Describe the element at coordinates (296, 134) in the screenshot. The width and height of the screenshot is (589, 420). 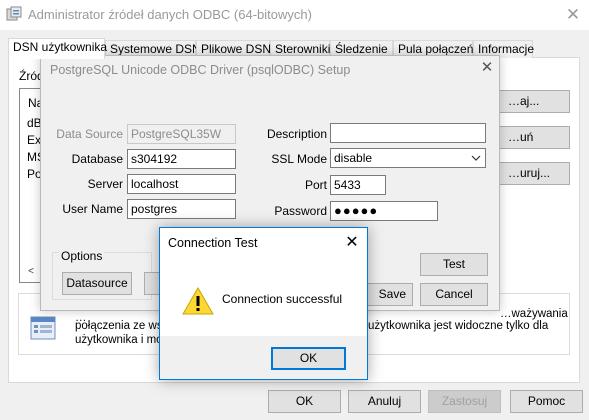
I see `description-label: Description` at that location.